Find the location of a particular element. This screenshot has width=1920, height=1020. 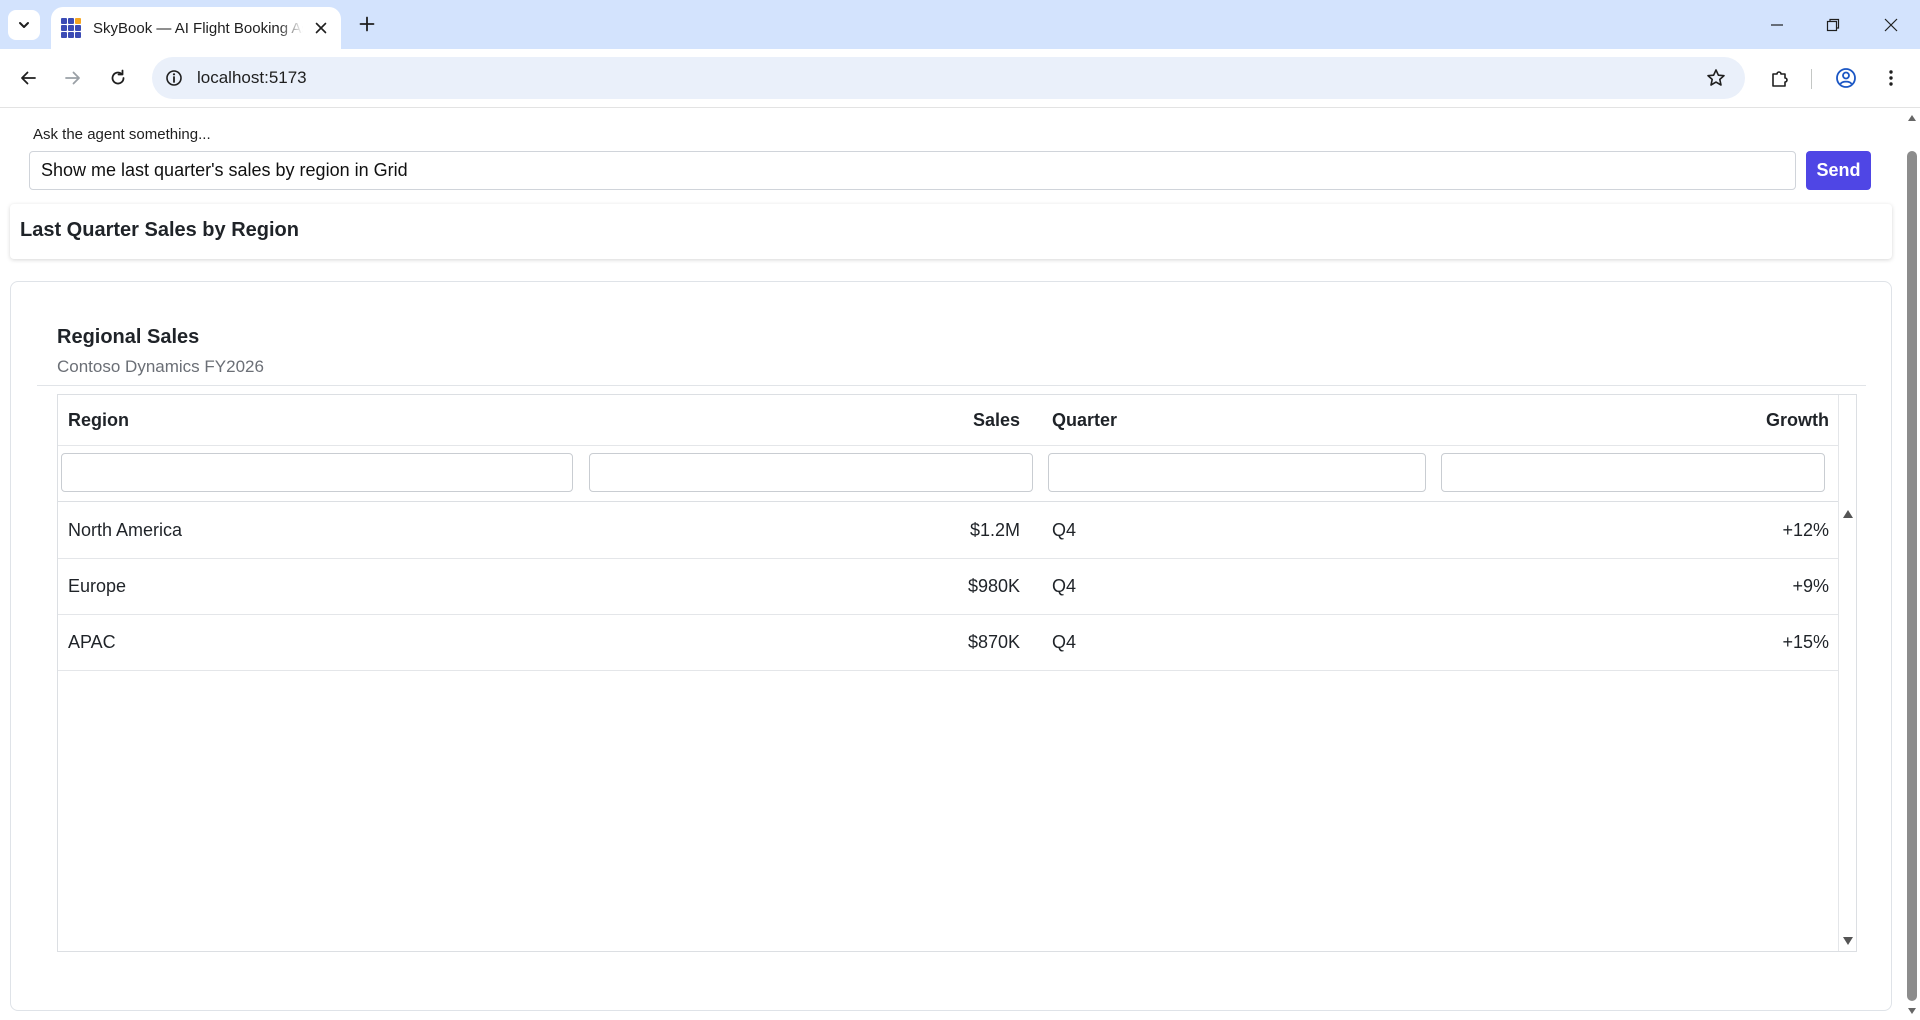

browser-tab-active: SkyBook — AI Flight Booking Assistant is located at coordinates (196, 28).